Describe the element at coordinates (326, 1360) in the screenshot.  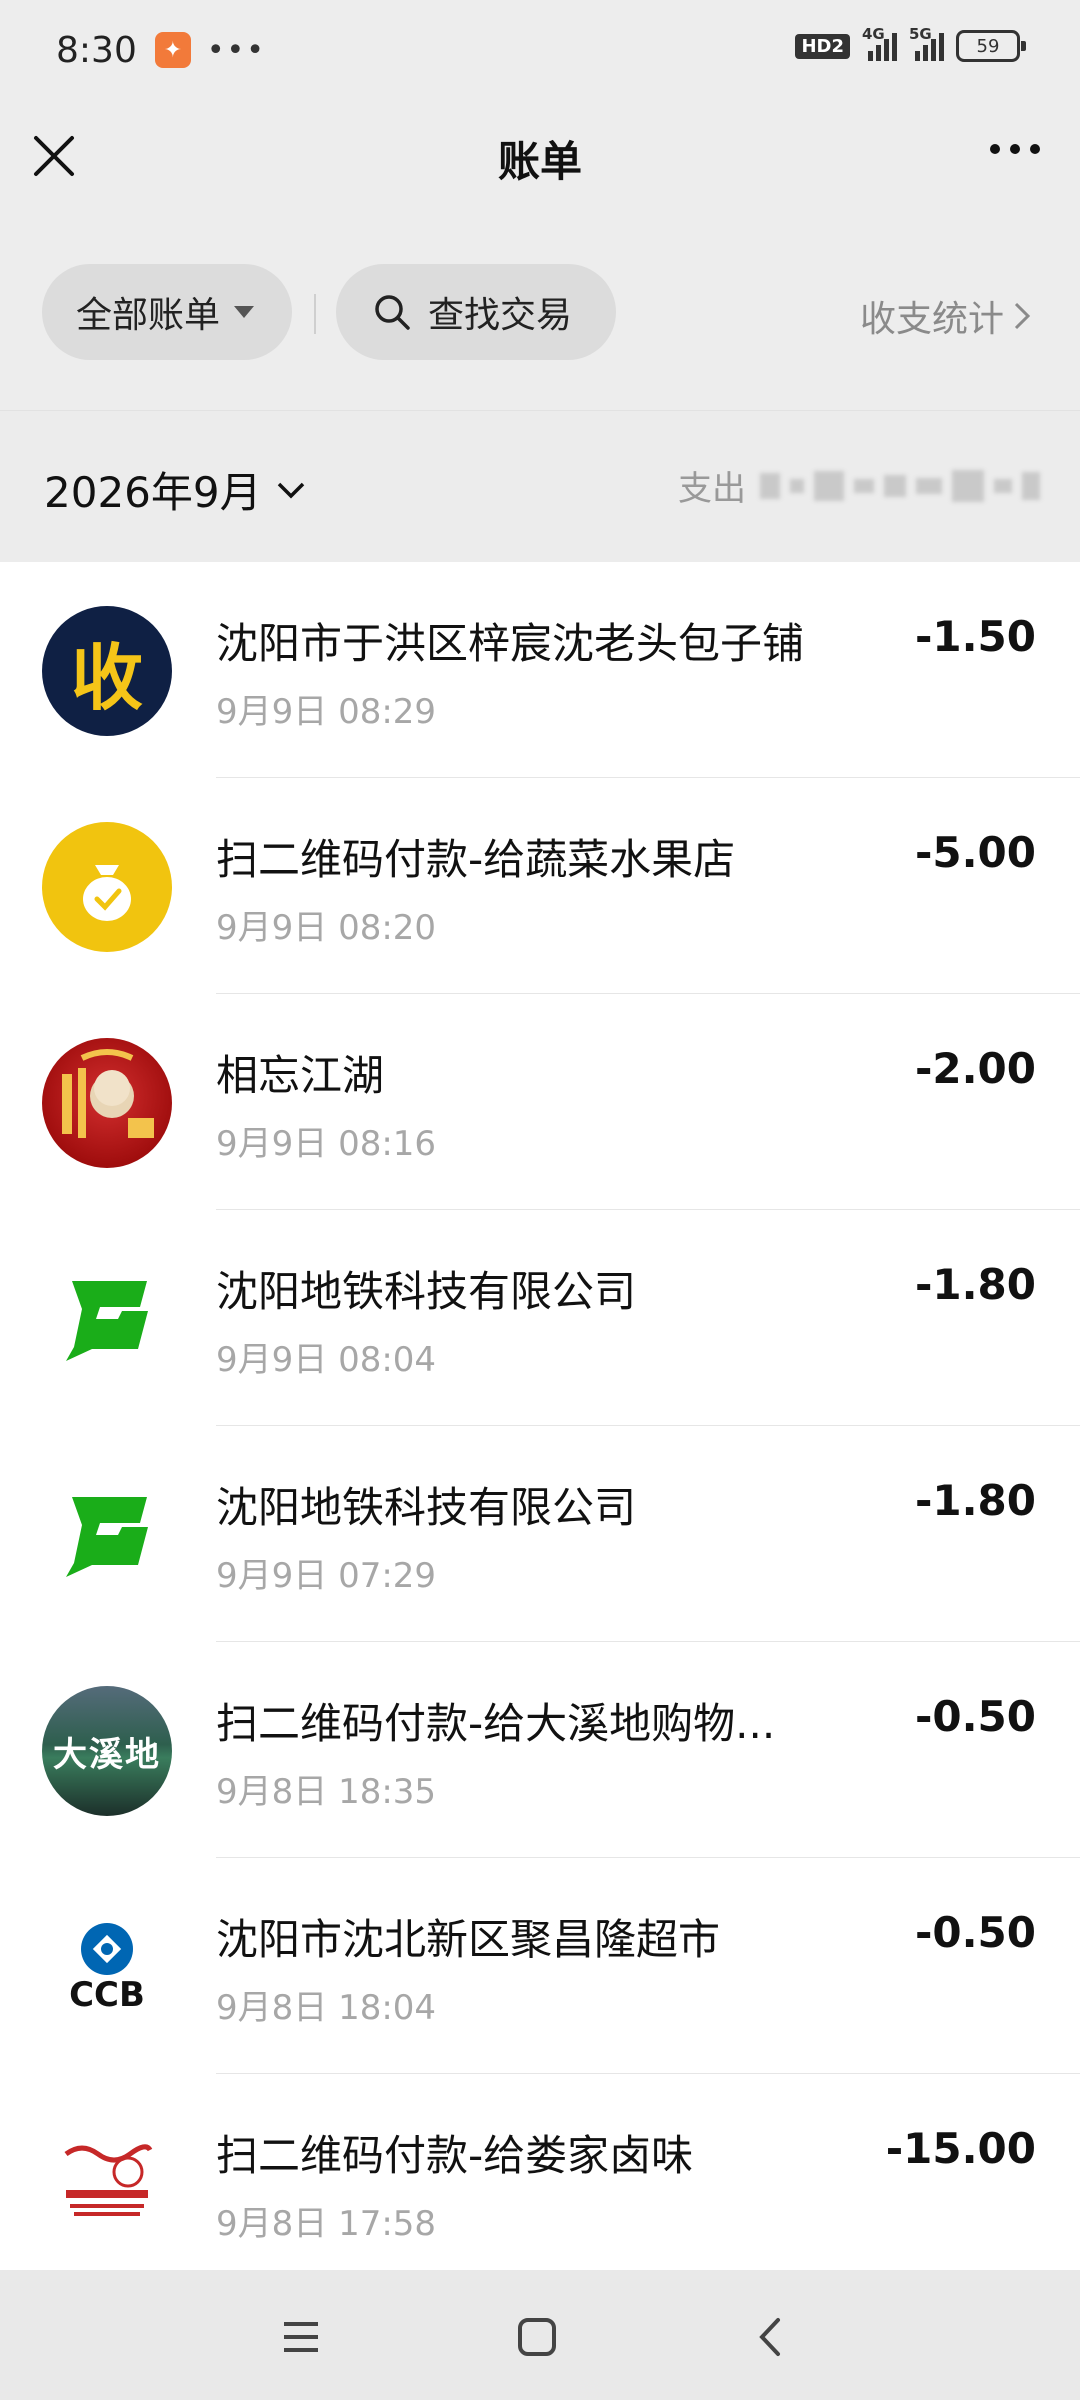
I see `transaction-time: 9月9日 08:04` at that location.